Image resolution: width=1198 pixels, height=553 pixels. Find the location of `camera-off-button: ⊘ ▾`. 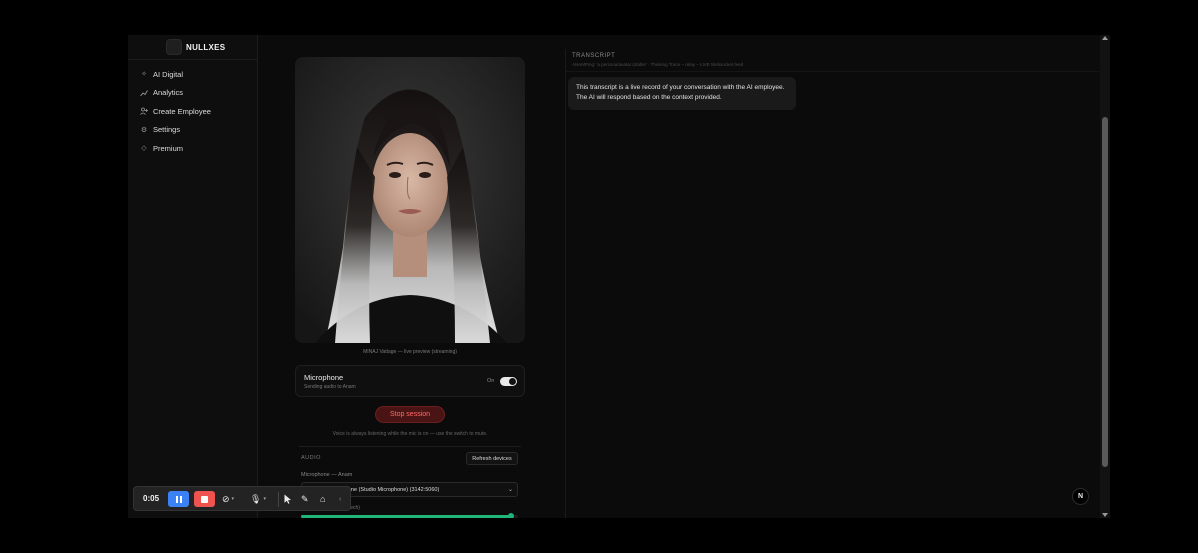

camera-off-button: ⊘ ▾ is located at coordinates (228, 499).